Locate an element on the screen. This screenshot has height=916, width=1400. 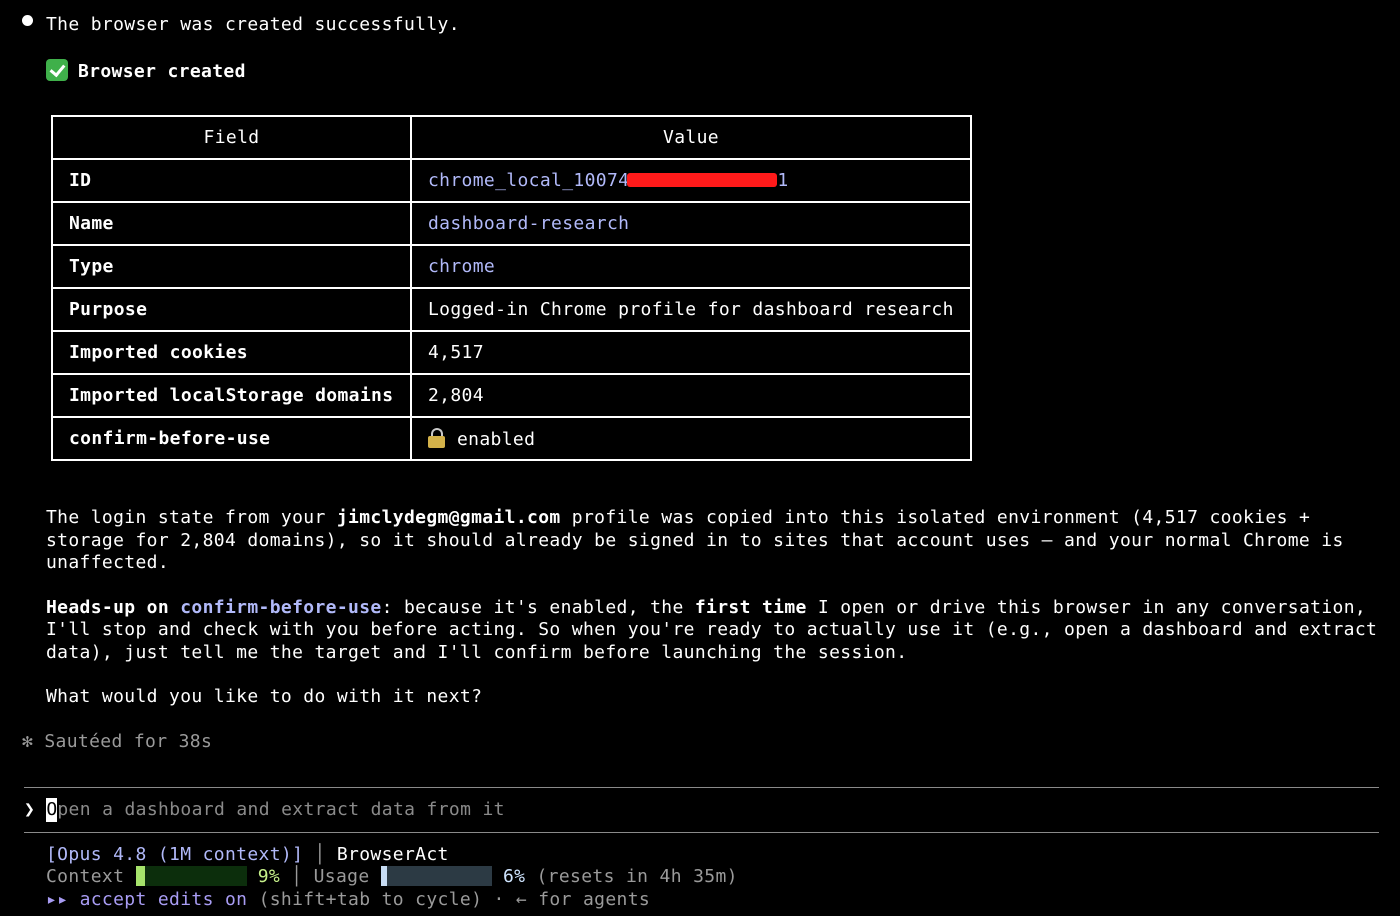
mode-hint: (shift+tab to cycle) · ← for agents is located at coordinates (454, 899).